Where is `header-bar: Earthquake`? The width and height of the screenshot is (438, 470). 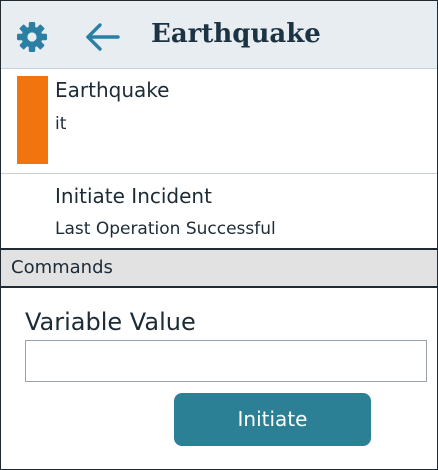 header-bar: Earthquake is located at coordinates (219, 35).